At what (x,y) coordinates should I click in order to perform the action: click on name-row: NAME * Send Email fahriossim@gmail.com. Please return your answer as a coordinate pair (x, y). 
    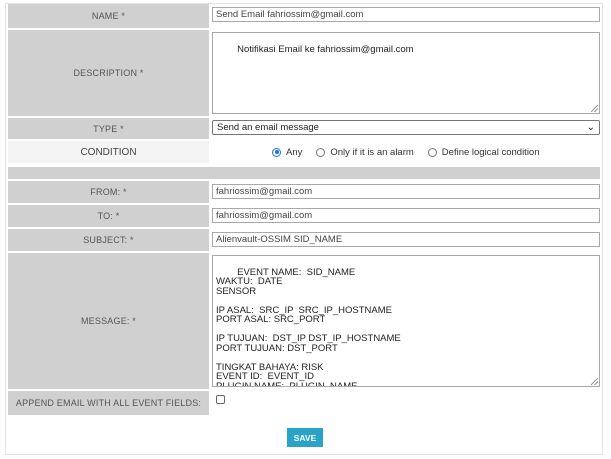
    Looking at the image, I should click on (304, 16).